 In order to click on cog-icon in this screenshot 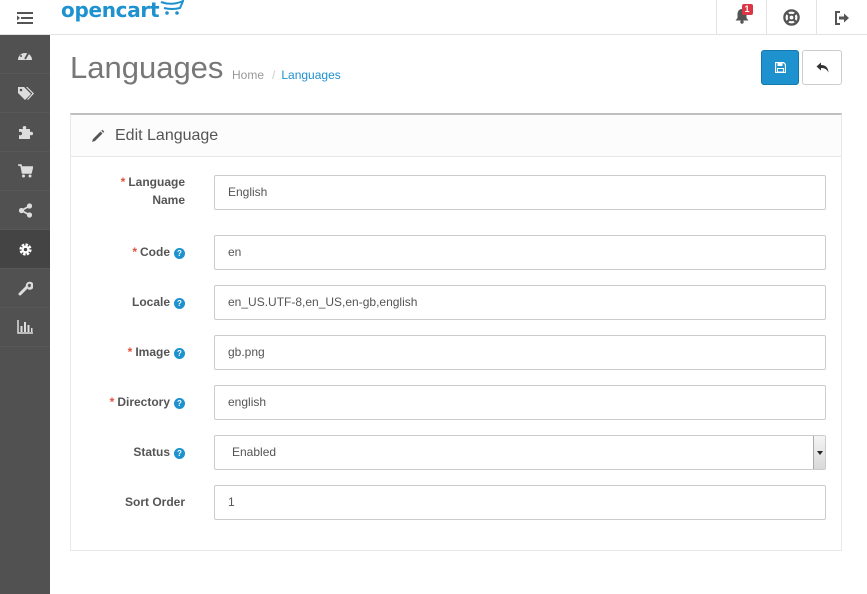, I will do `click(25, 249)`.